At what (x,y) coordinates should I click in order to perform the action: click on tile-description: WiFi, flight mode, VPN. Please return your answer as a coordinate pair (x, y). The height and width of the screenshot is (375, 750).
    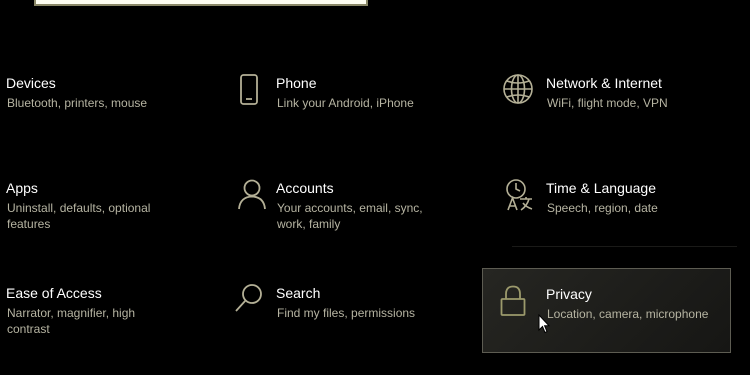
    Looking at the image, I should click on (607, 103).